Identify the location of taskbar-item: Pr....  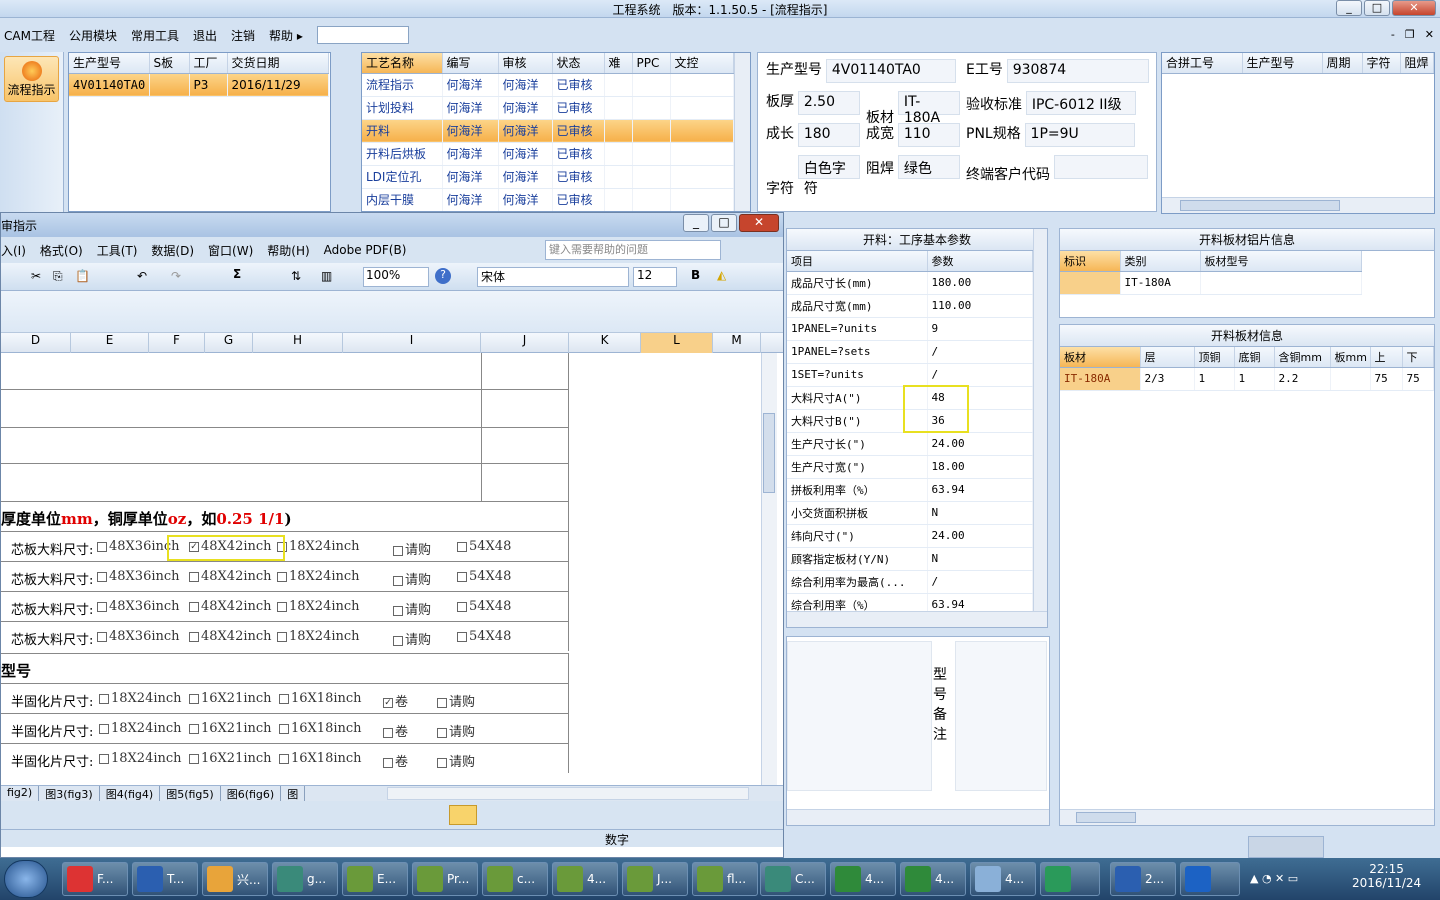
(445, 879).